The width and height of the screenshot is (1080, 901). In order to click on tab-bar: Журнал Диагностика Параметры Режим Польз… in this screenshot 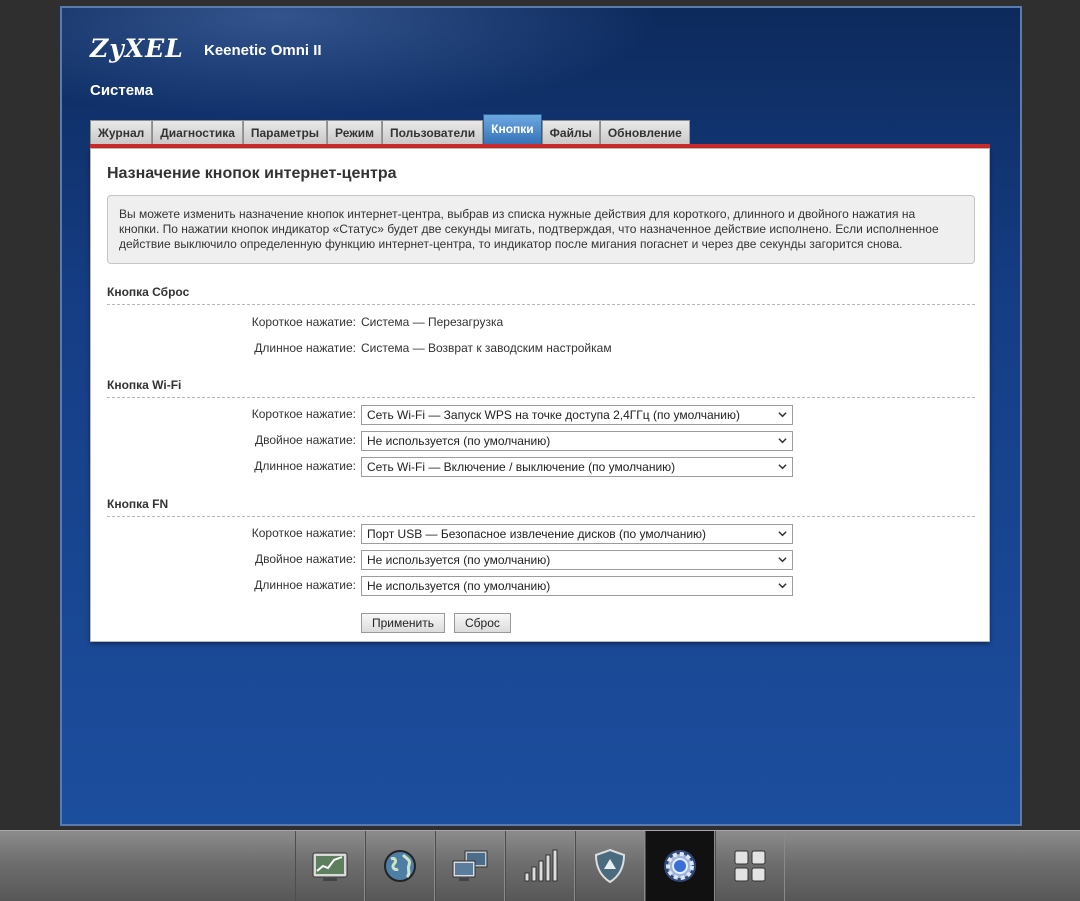, I will do `click(390, 129)`.